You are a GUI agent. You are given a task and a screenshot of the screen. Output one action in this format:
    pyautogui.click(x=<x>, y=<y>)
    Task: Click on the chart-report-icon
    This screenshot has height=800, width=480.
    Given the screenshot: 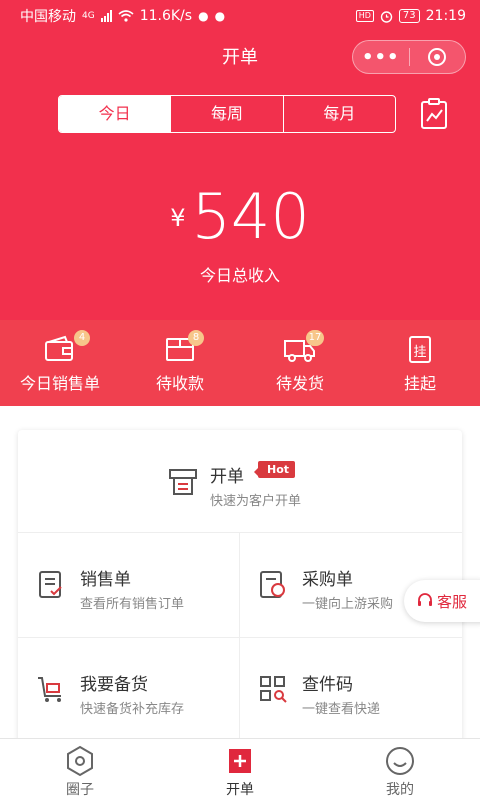 What is the action you would take?
    pyautogui.click(x=434, y=114)
    